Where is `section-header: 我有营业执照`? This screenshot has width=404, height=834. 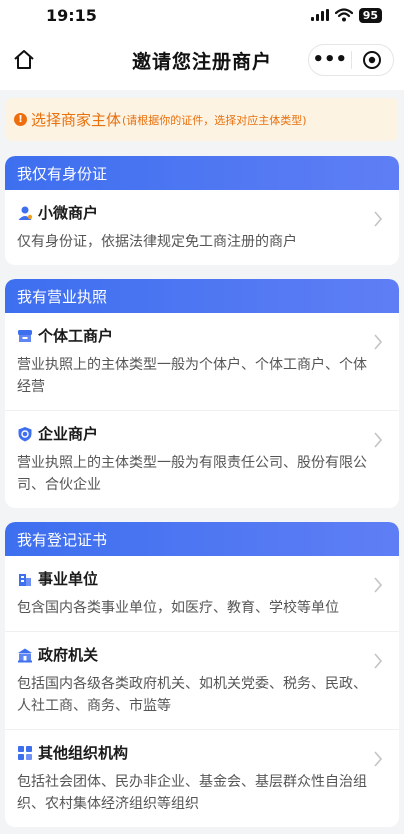 section-header: 我有营业执照 is located at coordinates (202, 296).